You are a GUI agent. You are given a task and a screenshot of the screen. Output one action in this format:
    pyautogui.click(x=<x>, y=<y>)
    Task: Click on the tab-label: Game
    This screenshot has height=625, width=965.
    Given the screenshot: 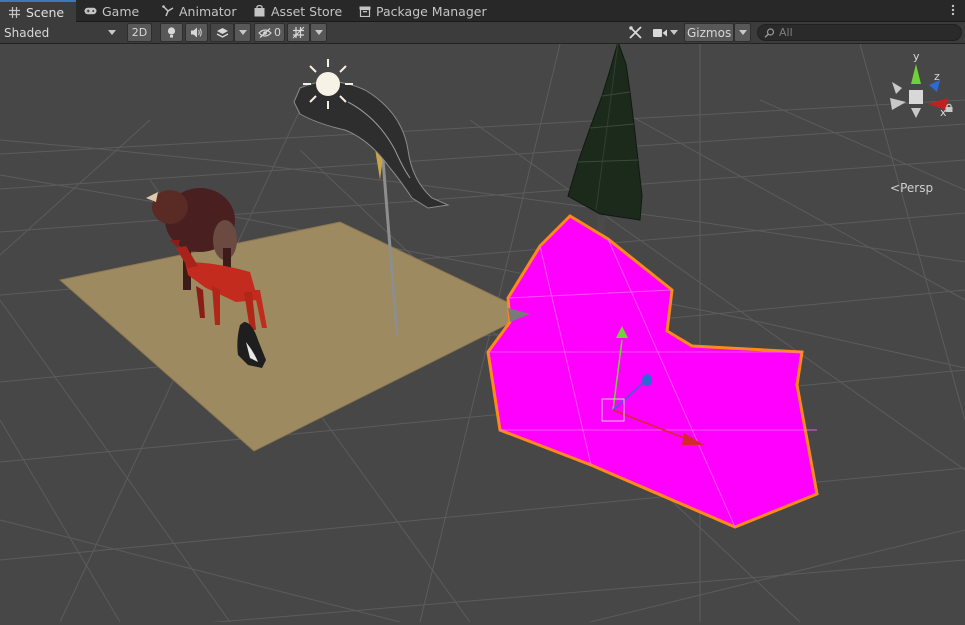 What is the action you would take?
    pyautogui.click(x=121, y=11)
    